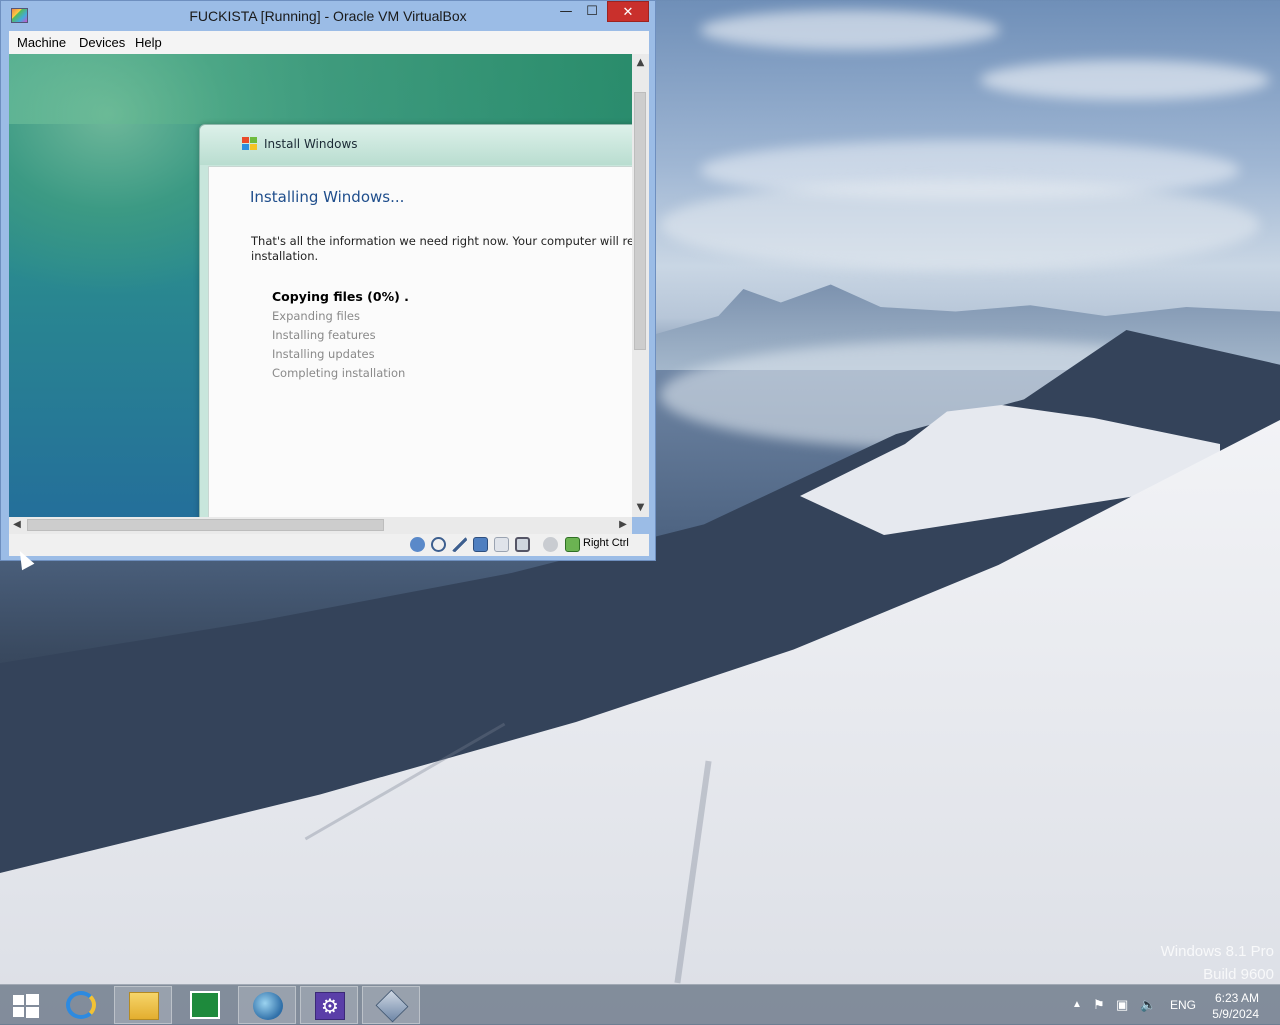 The height and width of the screenshot is (1025, 1280). What do you see at coordinates (339, 373) in the screenshot?
I see `step-completing-installation: Completing installation` at bounding box center [339, 373].